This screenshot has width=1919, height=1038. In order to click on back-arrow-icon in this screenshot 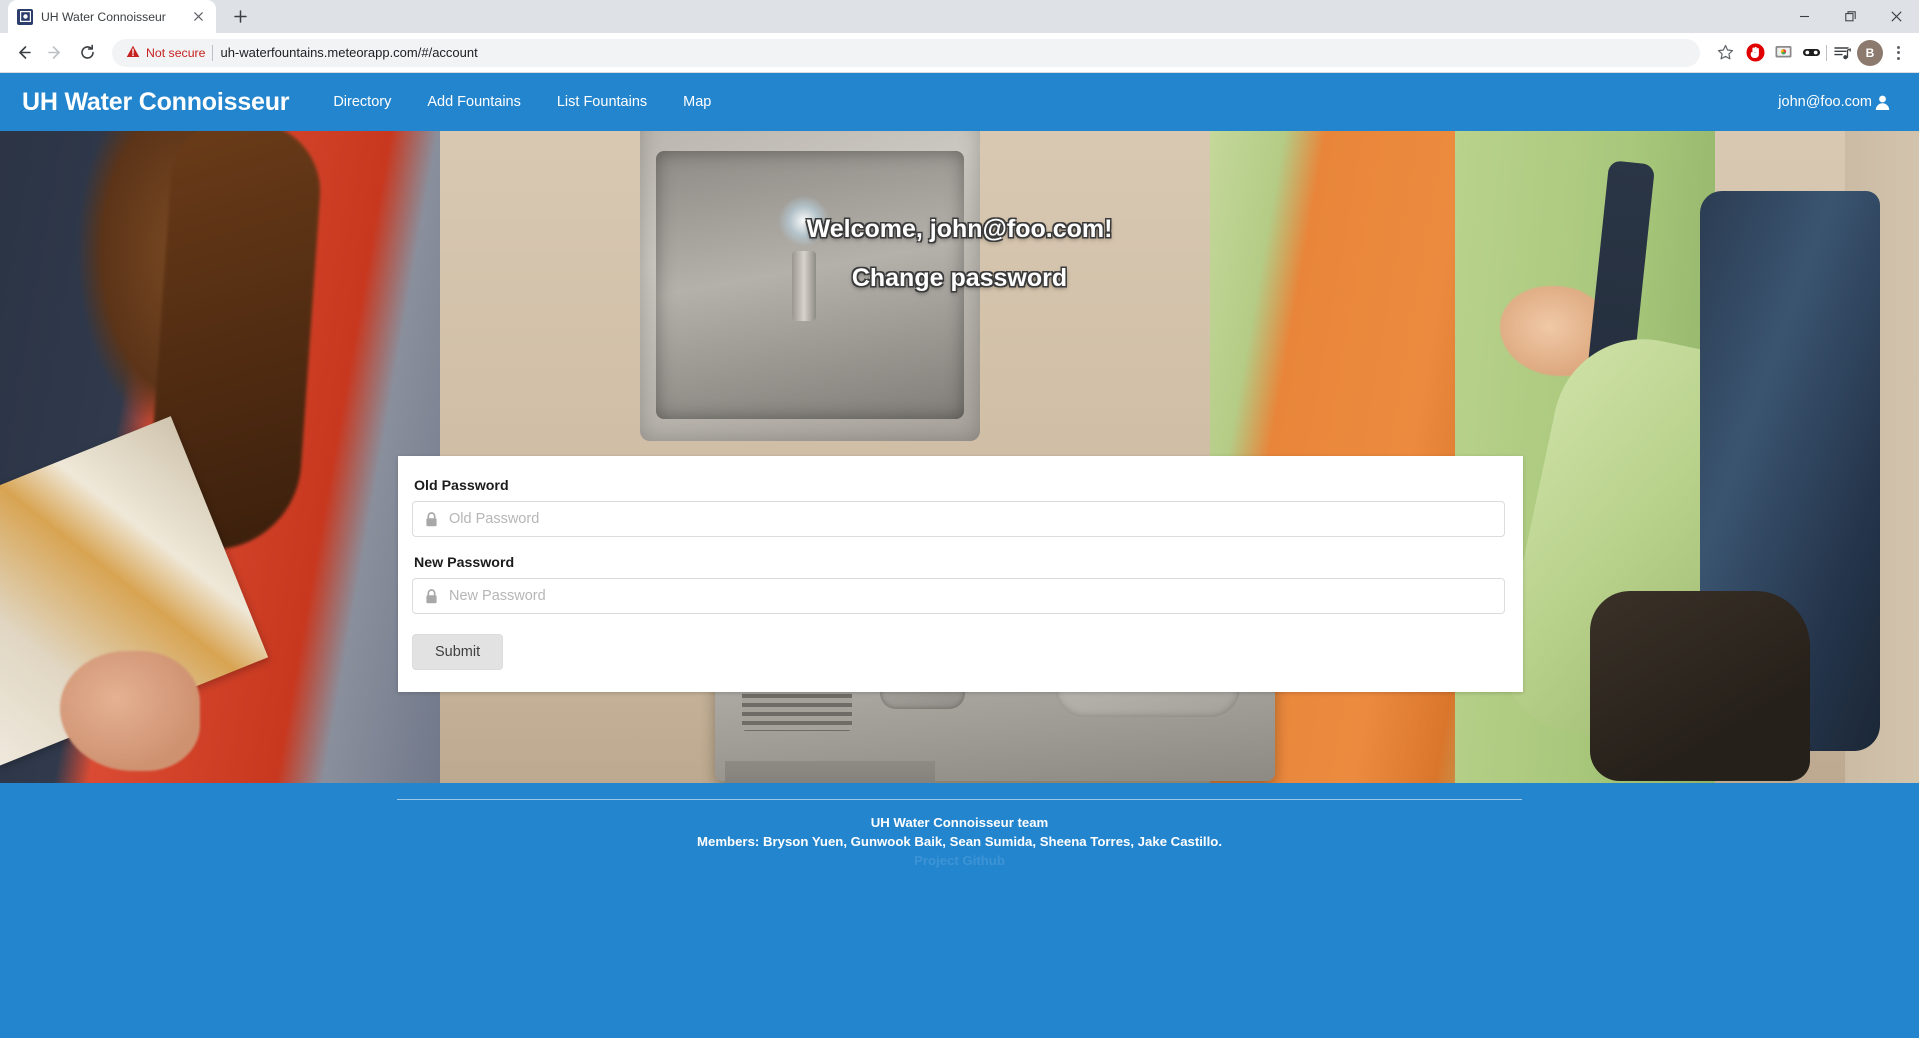, I will do `click(23, 53)`.